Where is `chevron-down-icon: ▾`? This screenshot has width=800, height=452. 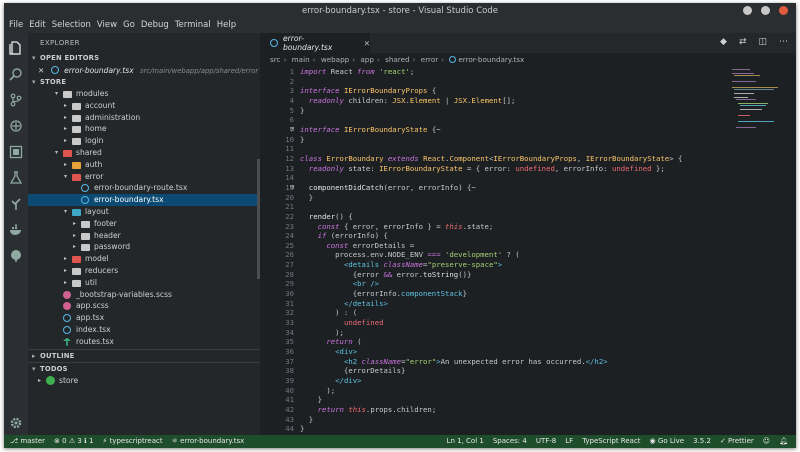
chevron-down-icon: ▾ is located at coordinates (57, 93).